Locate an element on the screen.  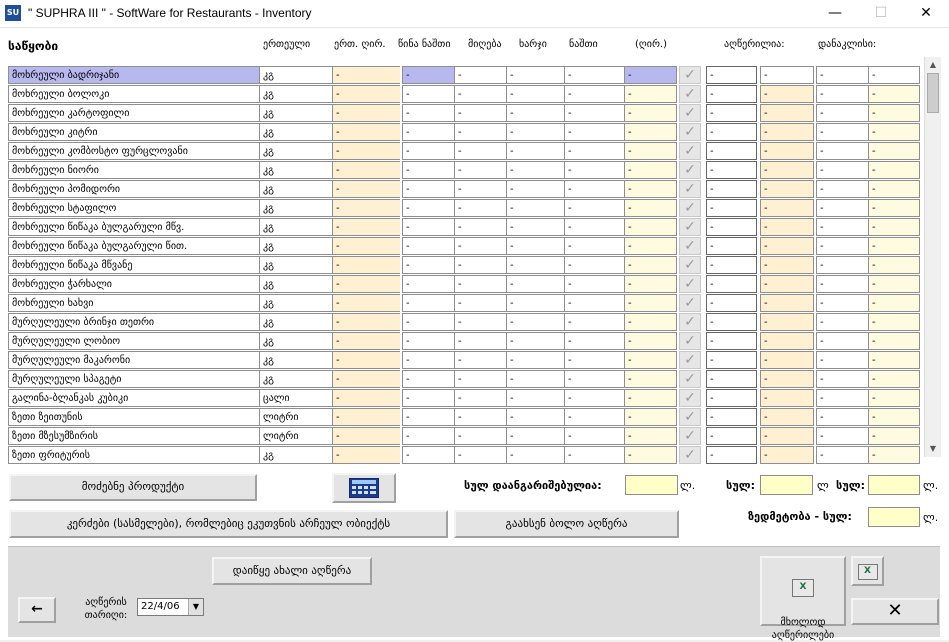
calculator-button is located at coordinates (364, 488).